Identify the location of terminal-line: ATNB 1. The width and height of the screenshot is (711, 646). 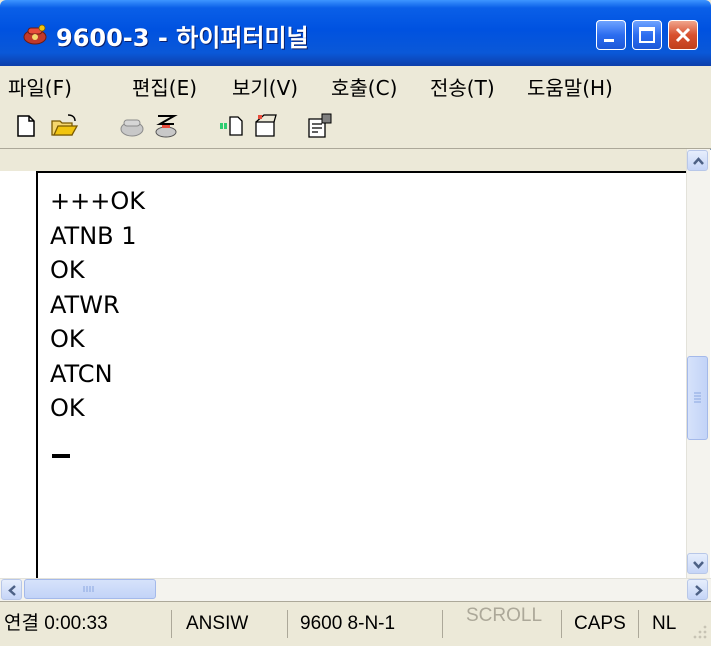
(93, 235).